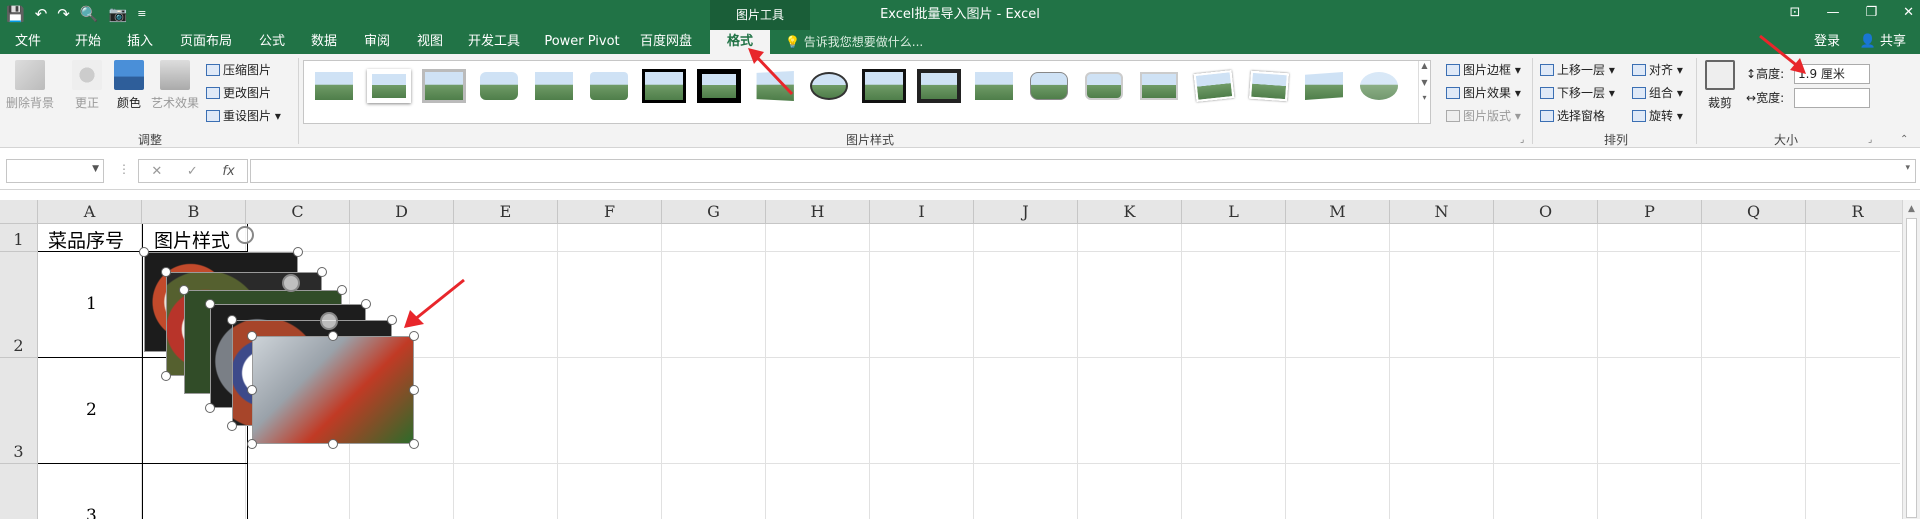  Describe the element at coordinates (1577, 93) in the screenshot. I see `send-backward-button: 下移一层 ▾` at that location.